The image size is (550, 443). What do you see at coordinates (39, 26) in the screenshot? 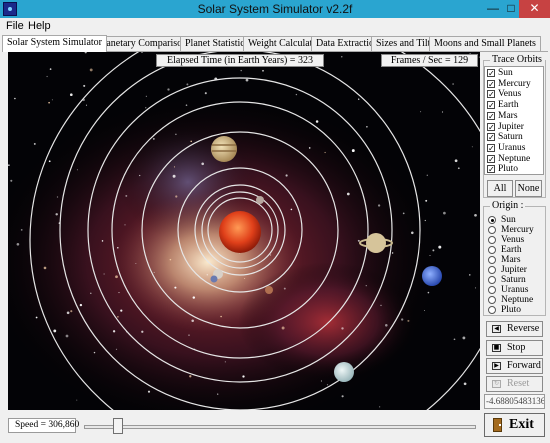
I see `menu-help: Help` at bounding box center [39, 26].